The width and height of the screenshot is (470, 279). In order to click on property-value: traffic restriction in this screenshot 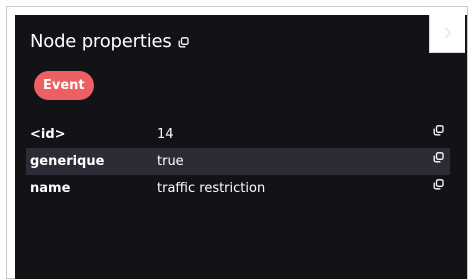, I will do `click(211, 188)`.